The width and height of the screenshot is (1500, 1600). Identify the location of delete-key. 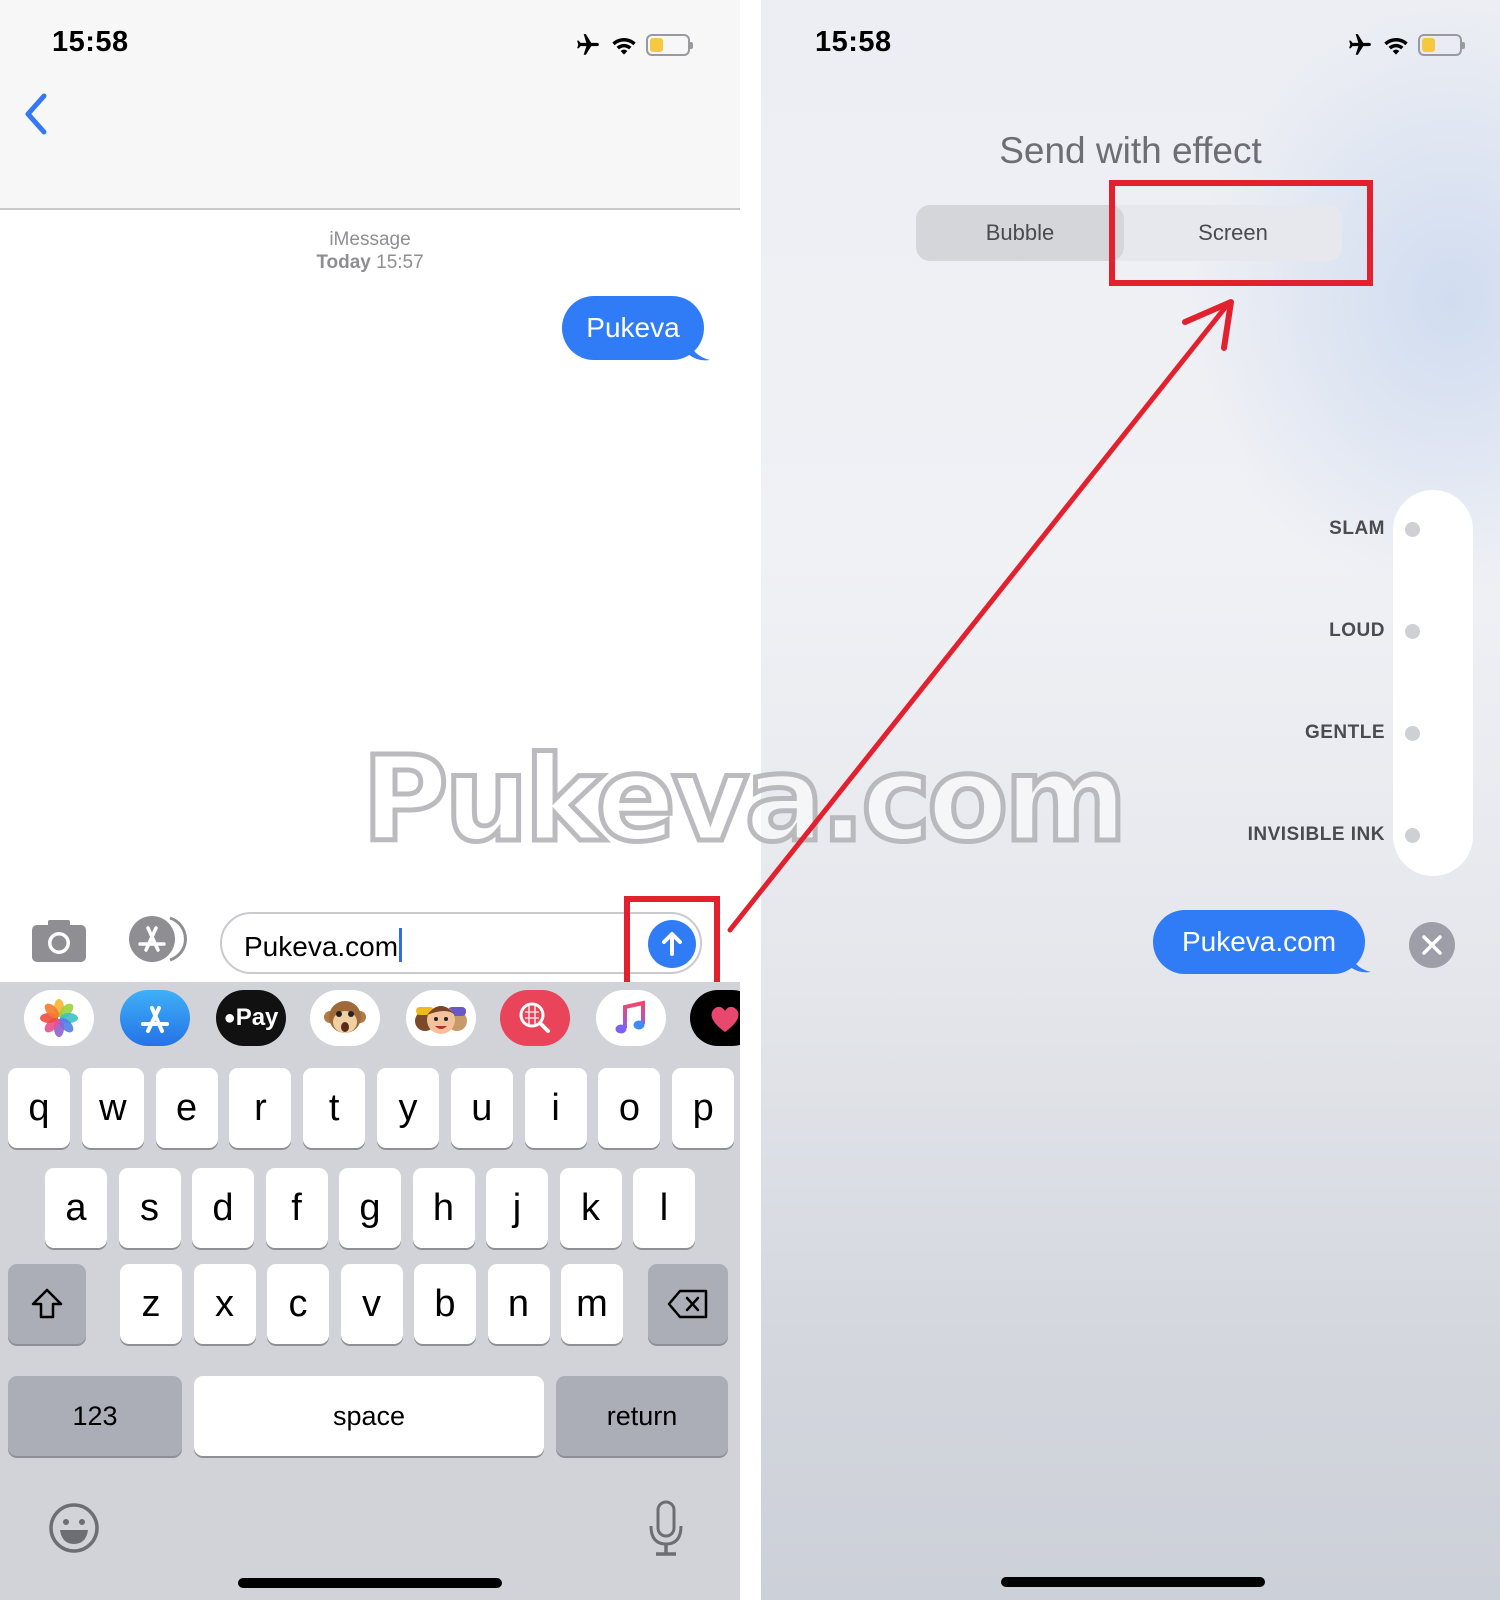
(688, 1304).